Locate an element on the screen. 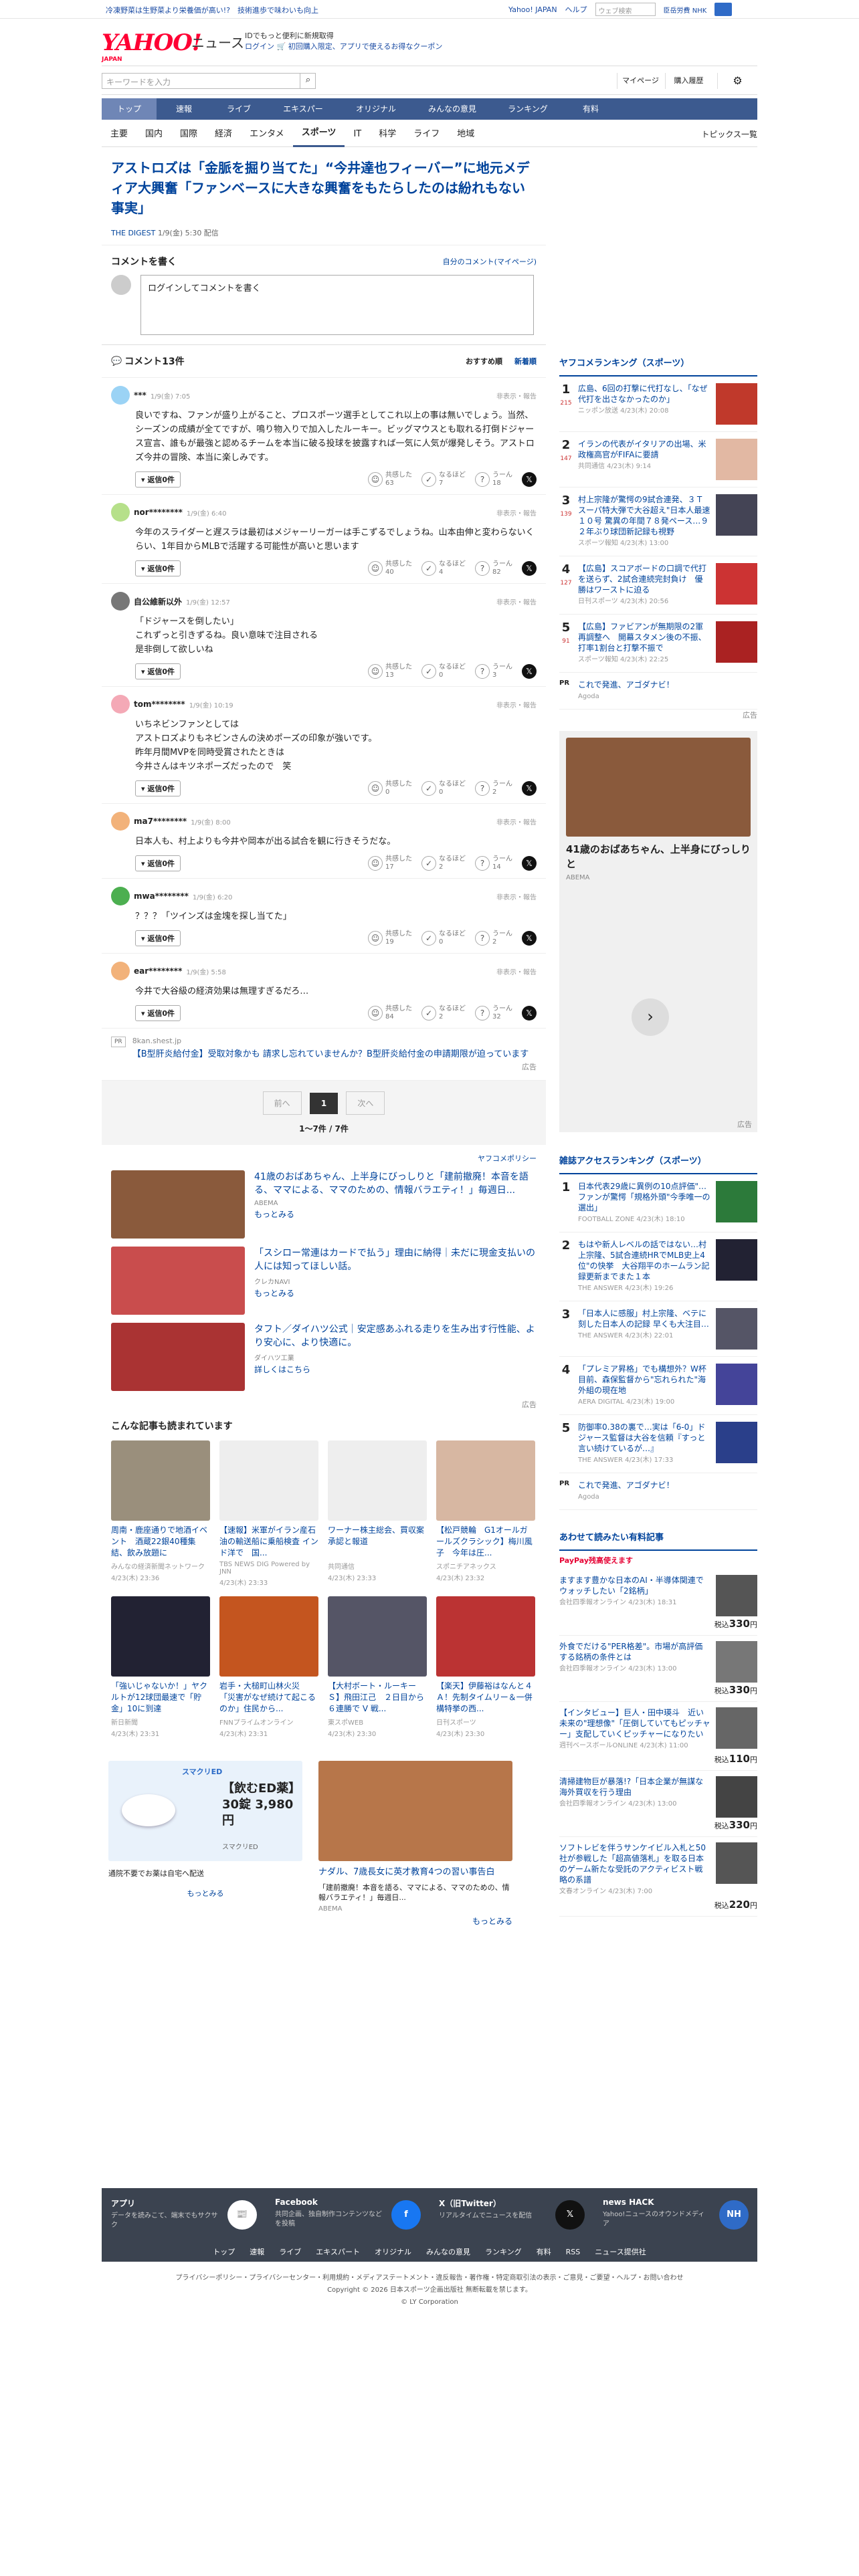  cat-local: 地域 is located at coordinates (465, 134).